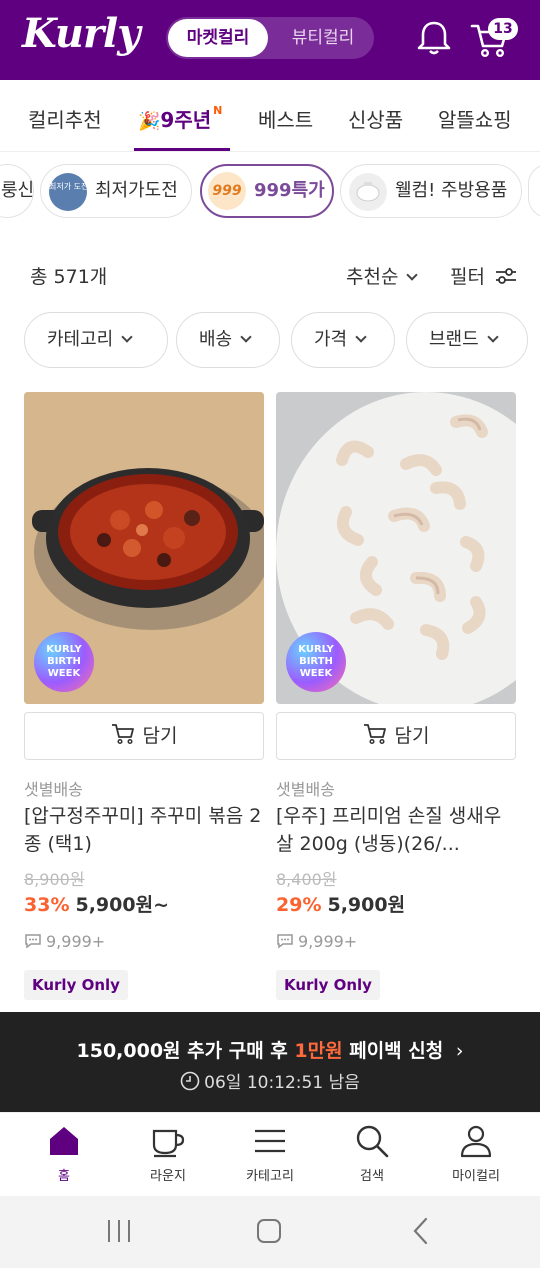  What do you see at coordinates (186, 120) in the screenshot?
I see `tab-anniversary-label: 9주년` at bounding box center [186, 120].